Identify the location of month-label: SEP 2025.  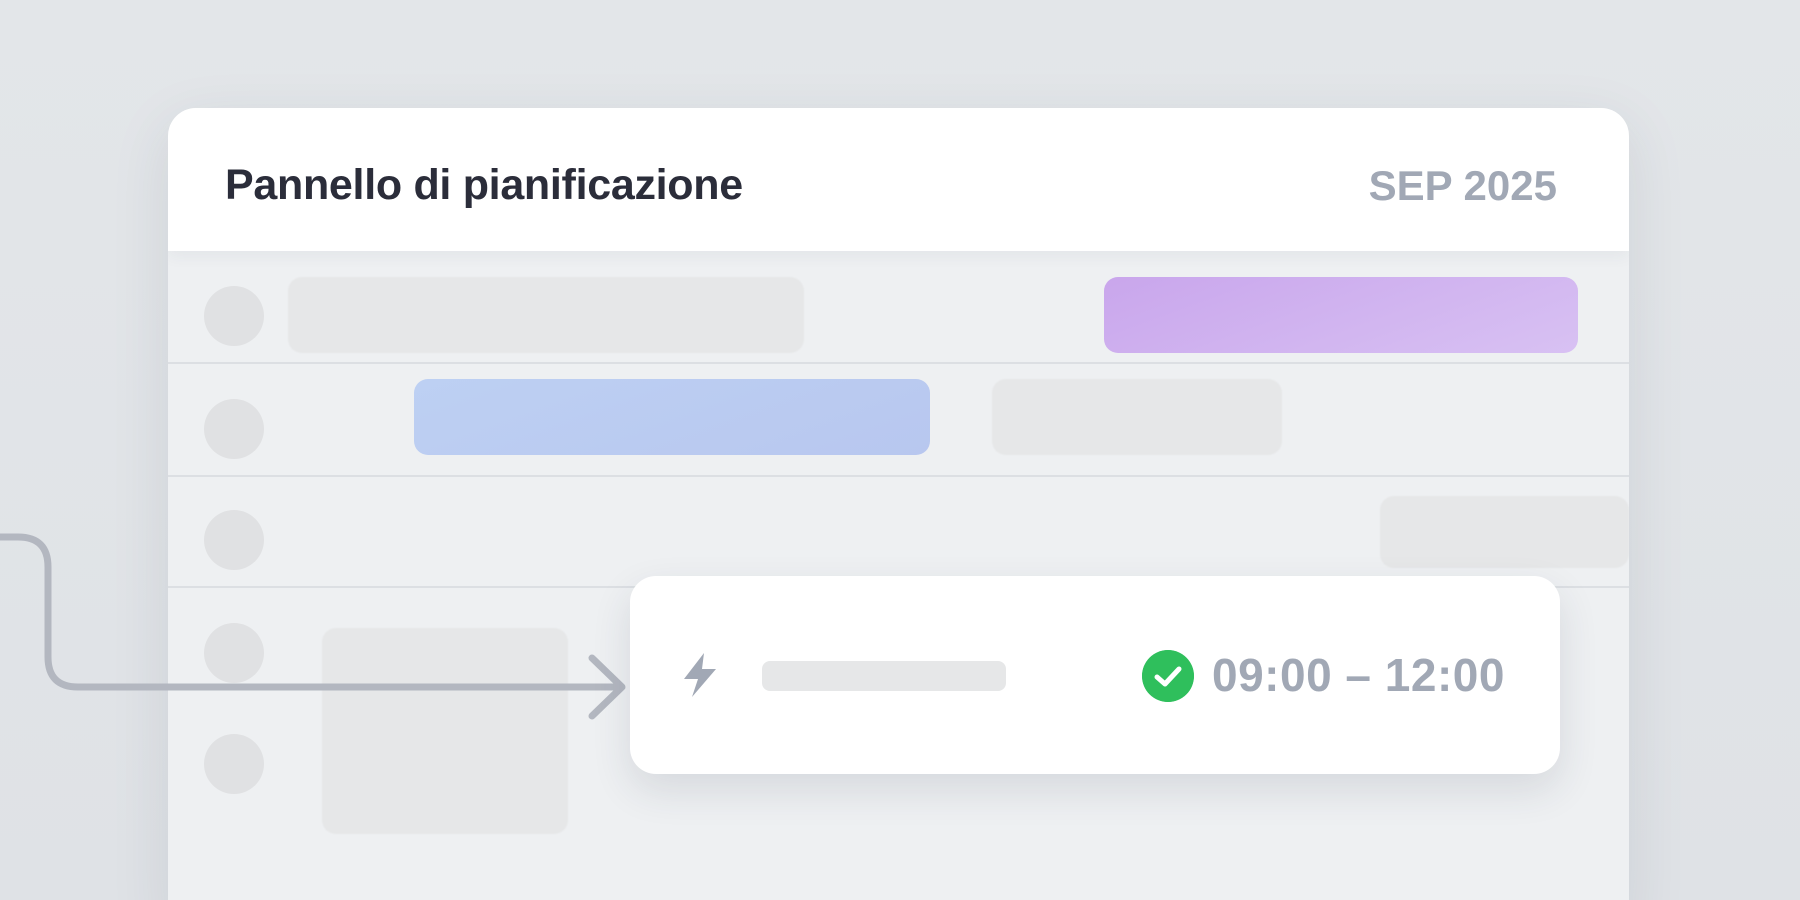
(1462, 185).